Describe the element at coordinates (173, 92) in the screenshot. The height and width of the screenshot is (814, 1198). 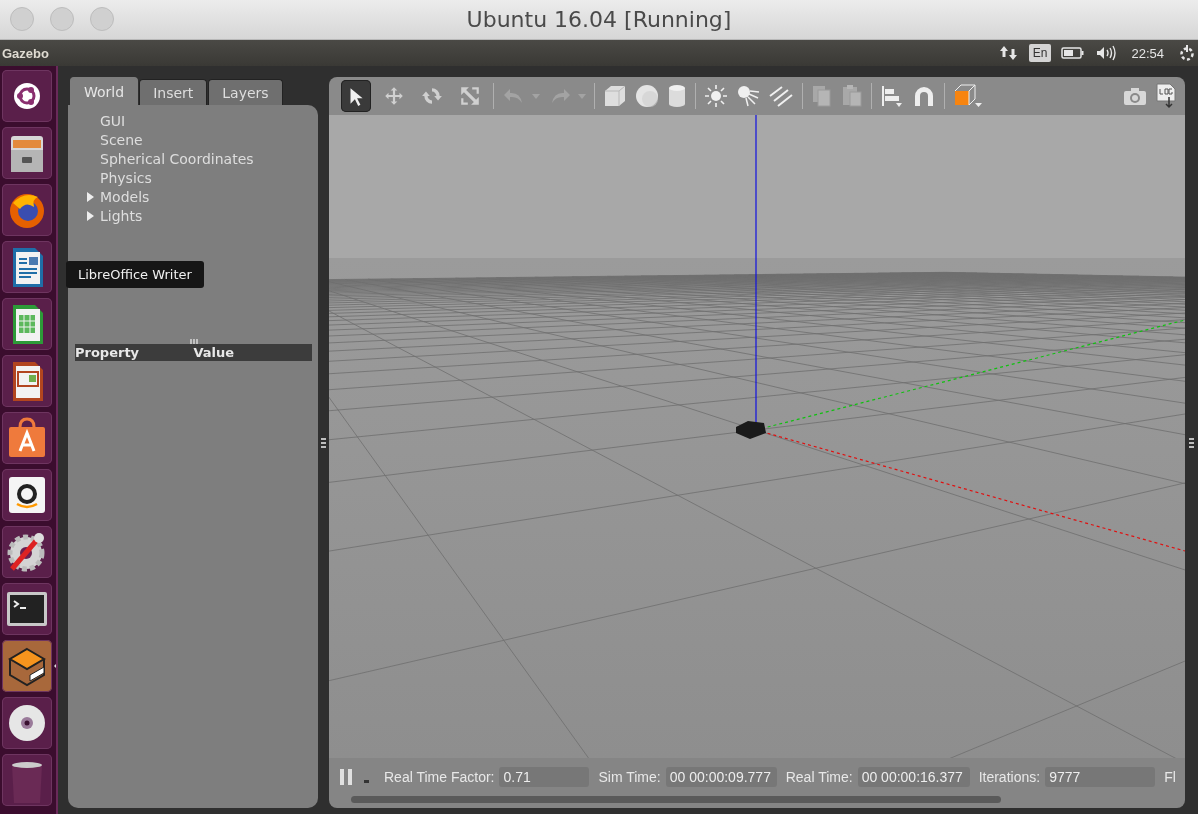
I see `panel-tab: Insert` at that location.